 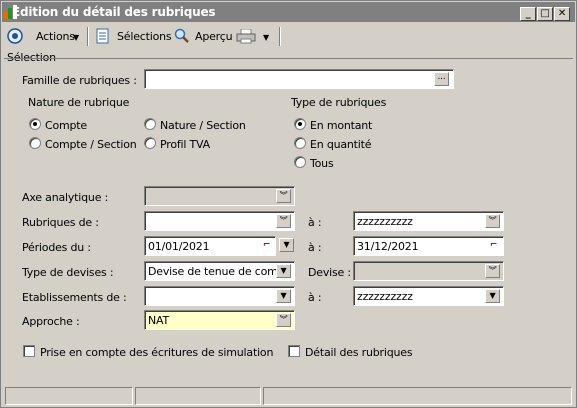 I want to click on toolbar: Actions ▼ Sélections Aperçu ▼, so click(x=288, y=37).